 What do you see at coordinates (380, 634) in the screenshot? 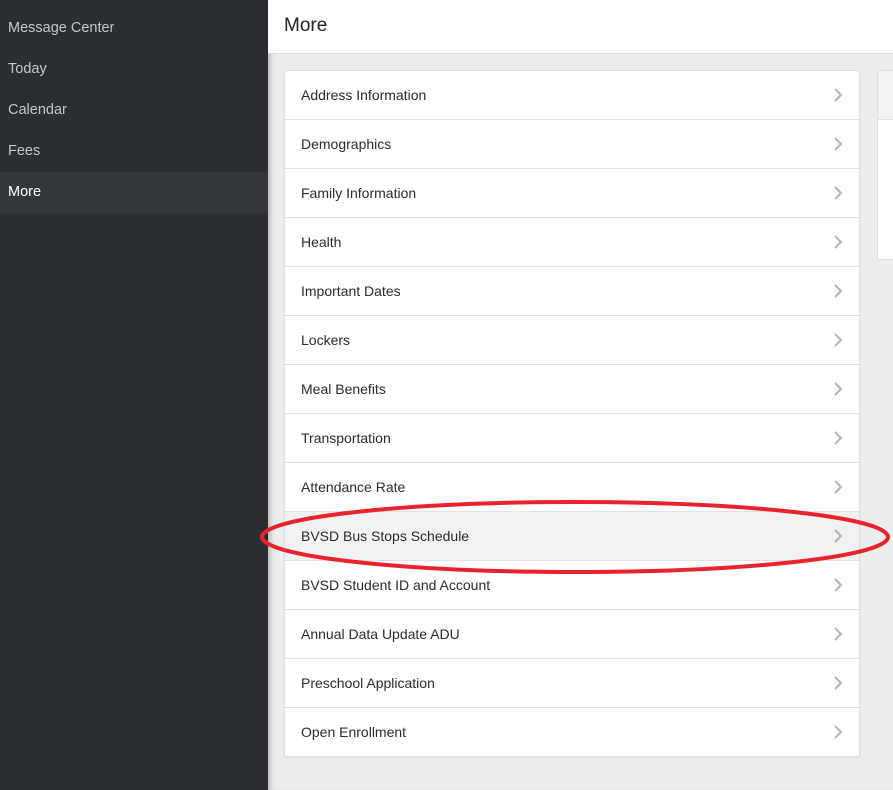
I see `list-item-label: Annual Data Update ADU` at bounding box center [380, 634].